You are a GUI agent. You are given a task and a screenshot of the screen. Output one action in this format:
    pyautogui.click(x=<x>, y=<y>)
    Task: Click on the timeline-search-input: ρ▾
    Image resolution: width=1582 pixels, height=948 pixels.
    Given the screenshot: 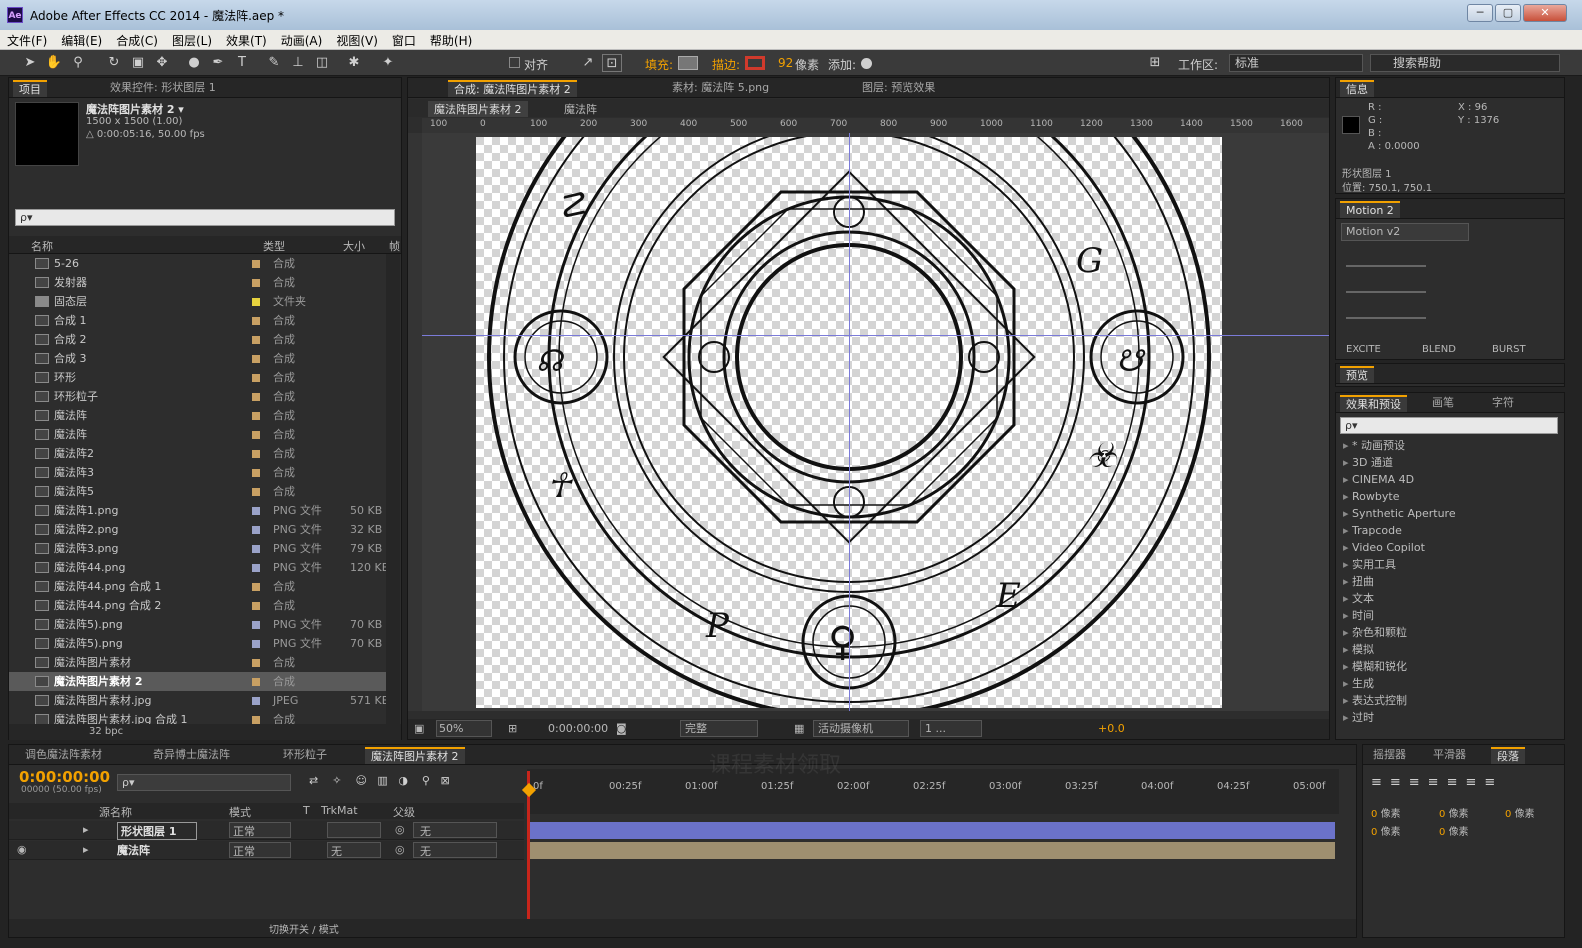 What is the action you would take?
    pyautogui.click(x=204, y=782)
    